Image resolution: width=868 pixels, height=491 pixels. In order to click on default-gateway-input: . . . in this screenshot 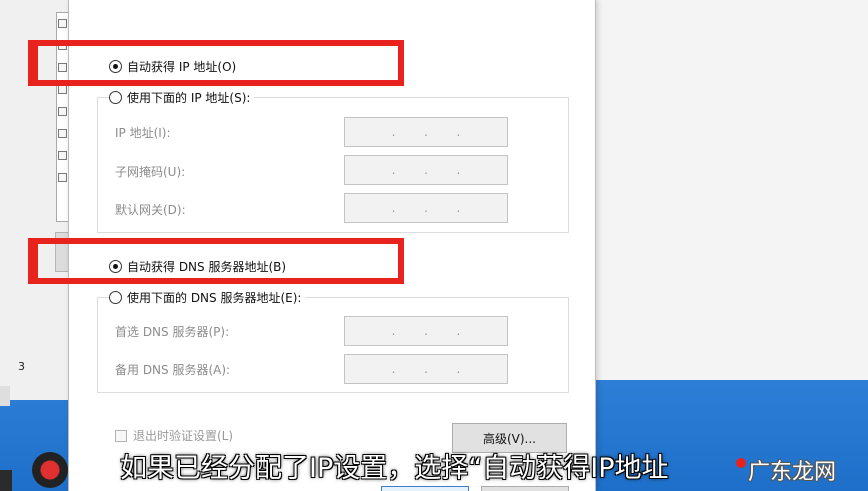, I will do `click(426, 208)`.